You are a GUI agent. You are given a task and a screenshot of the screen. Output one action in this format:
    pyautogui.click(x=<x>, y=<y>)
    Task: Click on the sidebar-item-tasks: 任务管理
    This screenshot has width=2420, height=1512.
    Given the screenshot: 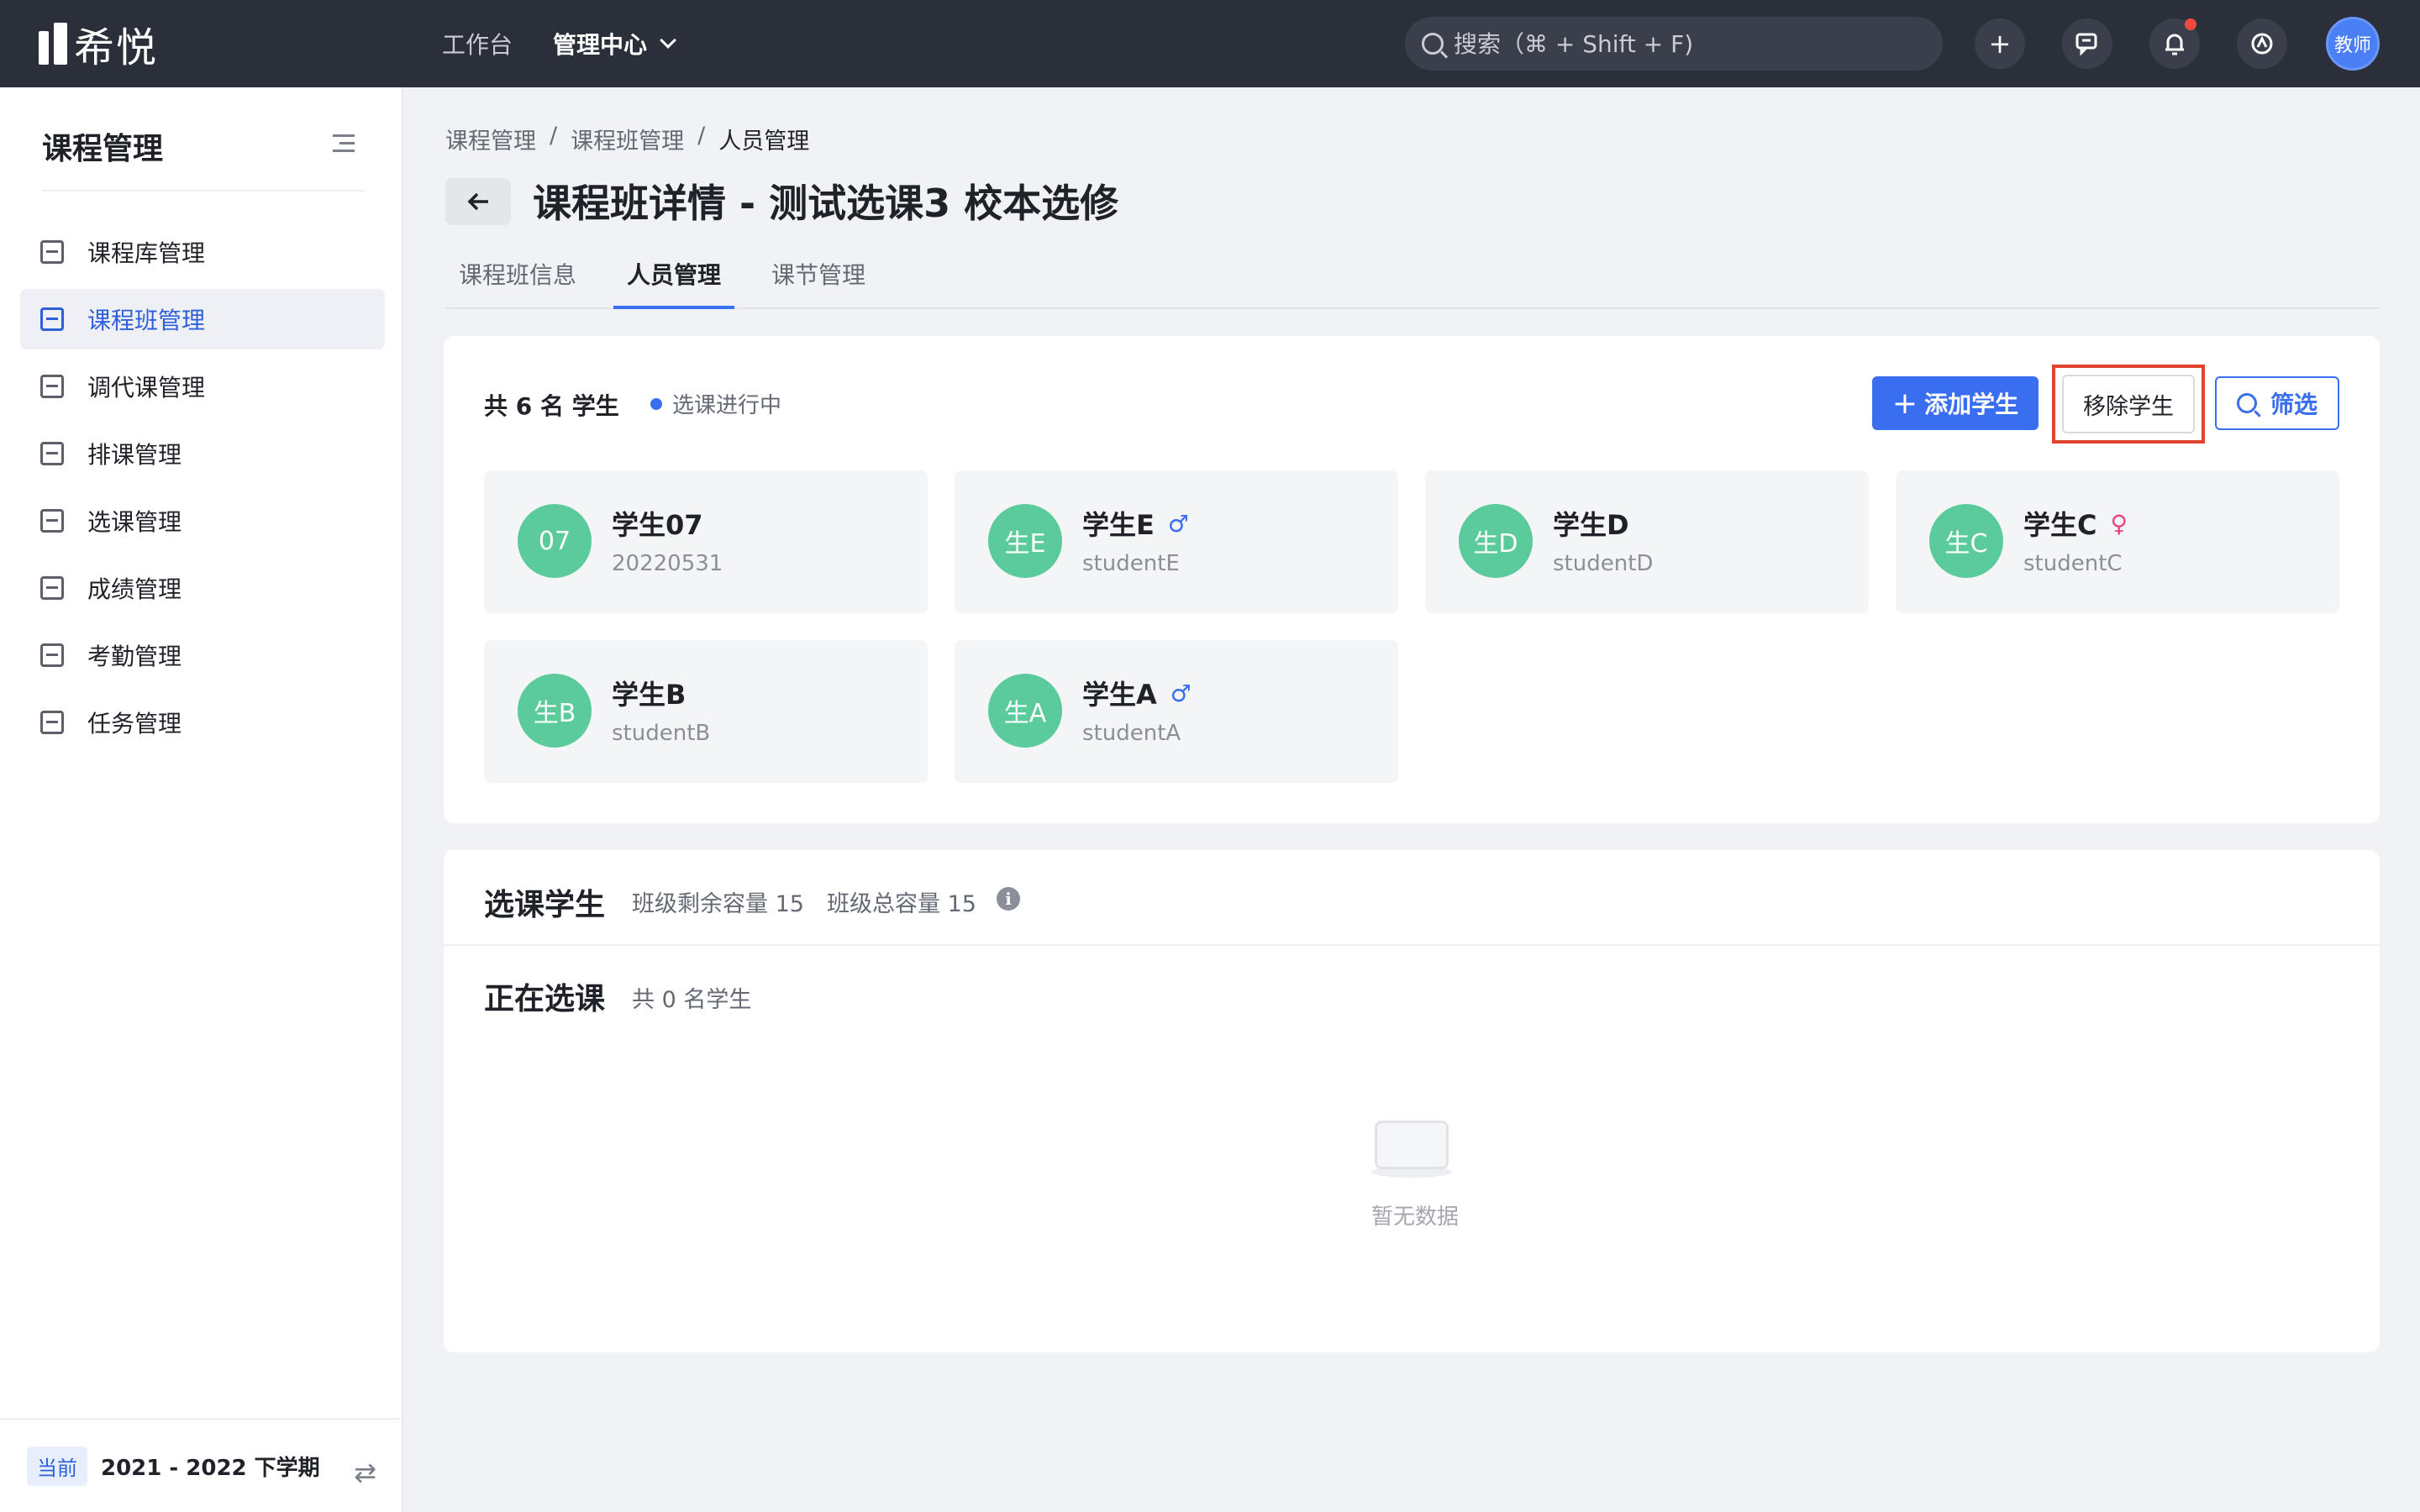 What is the action you would take?
    pyautogui.click(x=202, y=722)
    